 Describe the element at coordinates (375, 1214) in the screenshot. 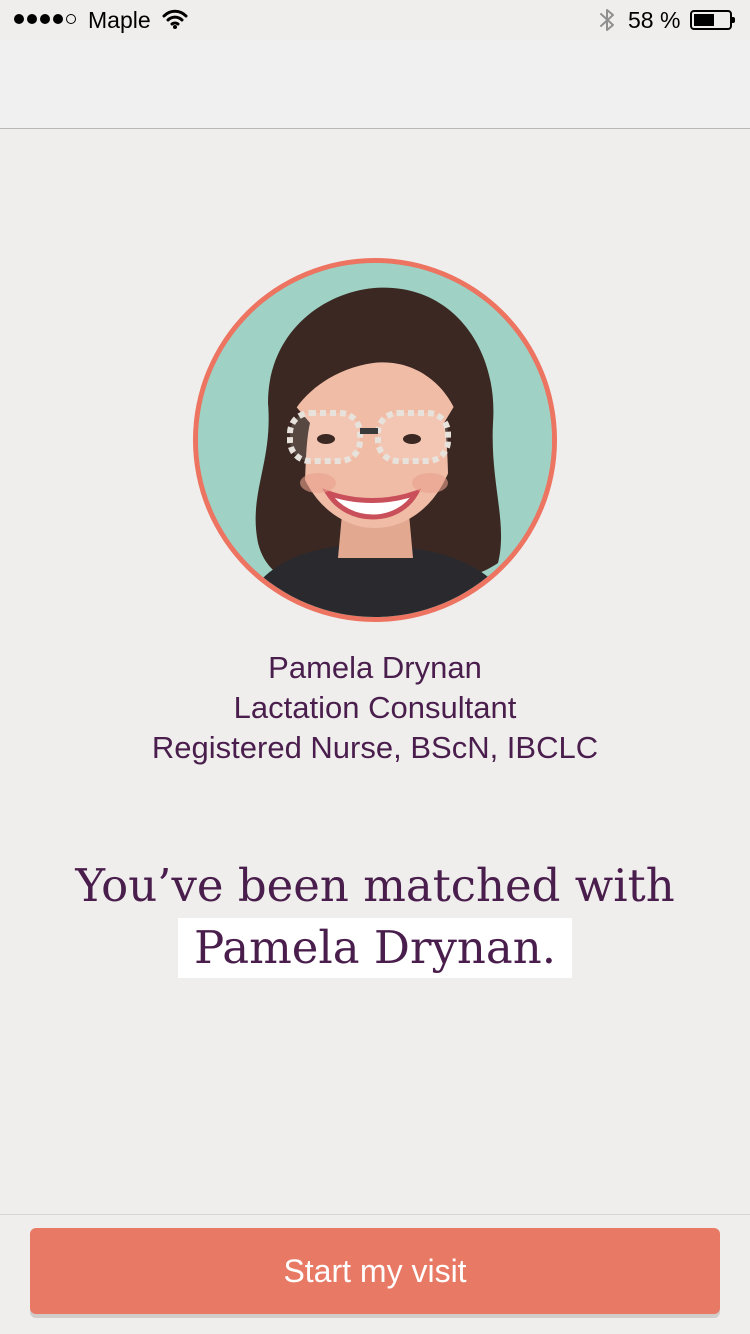

I see `bottom-divider` at that location.